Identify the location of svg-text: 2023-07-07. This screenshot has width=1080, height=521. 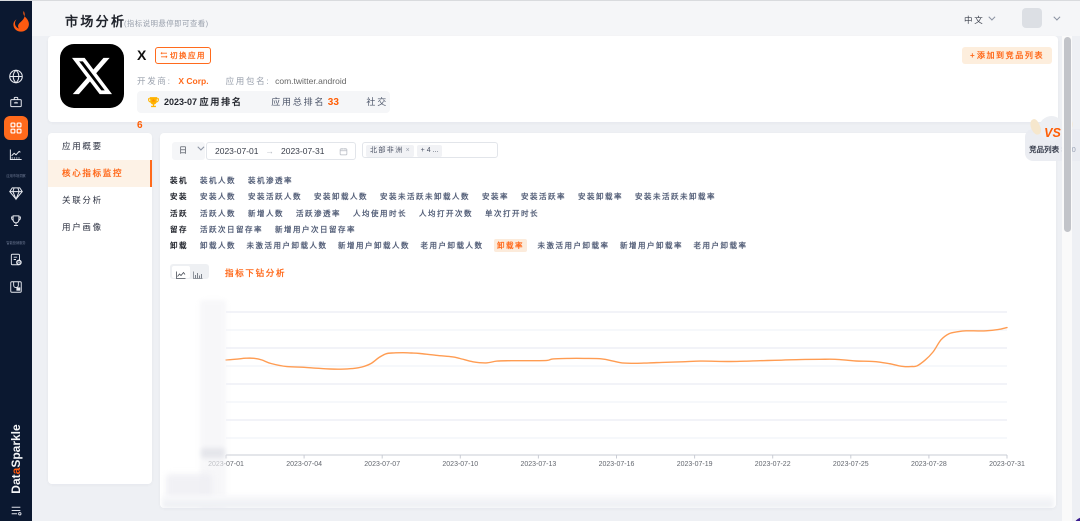
(382, 464).